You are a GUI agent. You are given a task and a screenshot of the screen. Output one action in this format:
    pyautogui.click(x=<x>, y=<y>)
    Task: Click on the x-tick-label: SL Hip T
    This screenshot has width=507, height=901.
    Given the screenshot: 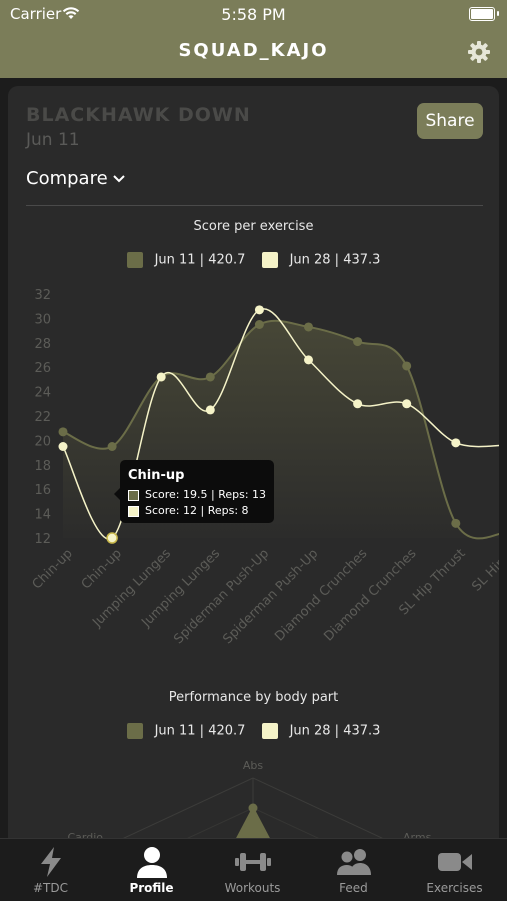 What is the action you would take?
    pyautogui.click(x=484, y=570)
    